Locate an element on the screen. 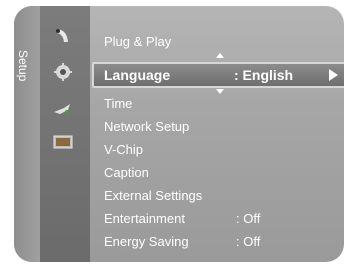 The height and width of the screenshot is (268, 356). menu-item-energy-saving: Energy Saving : Off is located at coordinates (214, 242).